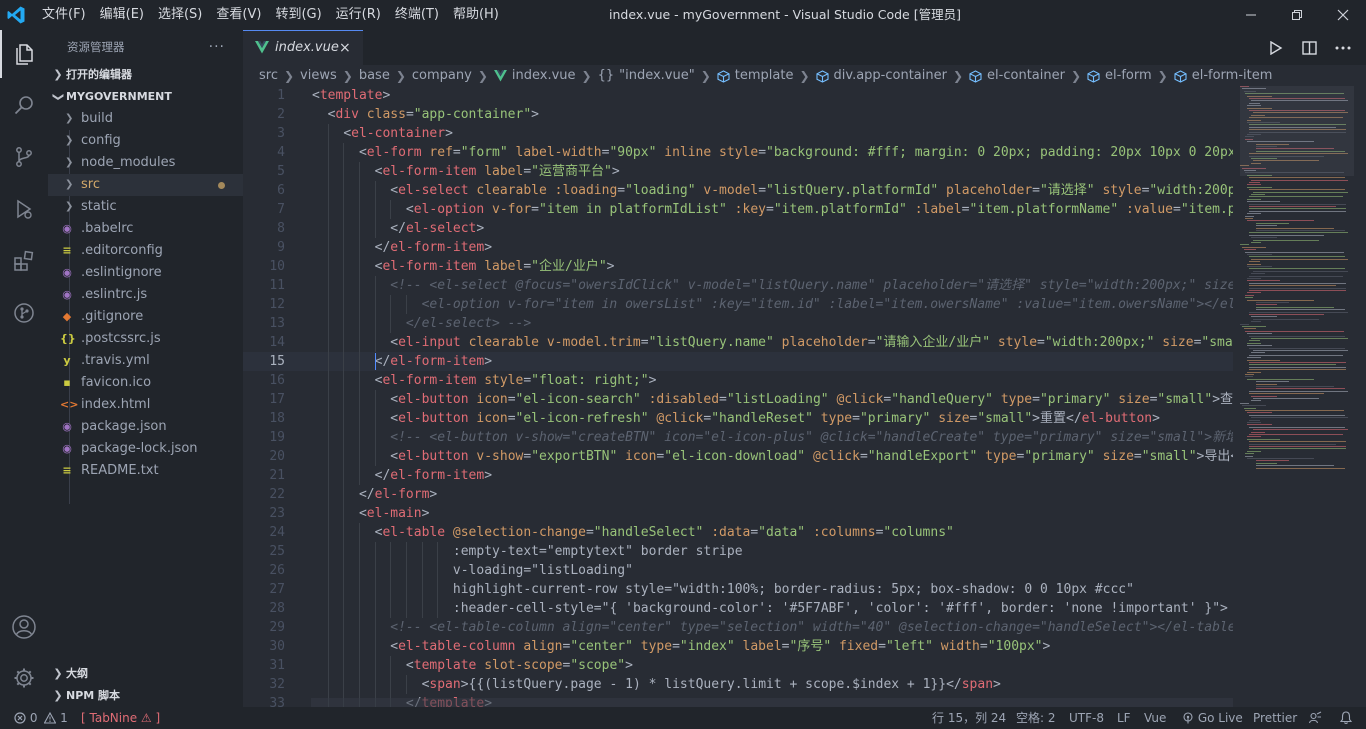 This screenshot has height=729, width=1366. What do you see at coordinates (145, 449) in the screenshot?
I see `tree-item-package-lock: ◉ package-lock.json` at bounding box center [145, 449].